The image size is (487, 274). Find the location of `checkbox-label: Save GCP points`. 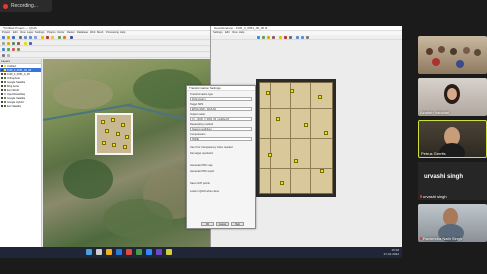

checkbox-label: Save GCP points is located at coordinates (200, 183).